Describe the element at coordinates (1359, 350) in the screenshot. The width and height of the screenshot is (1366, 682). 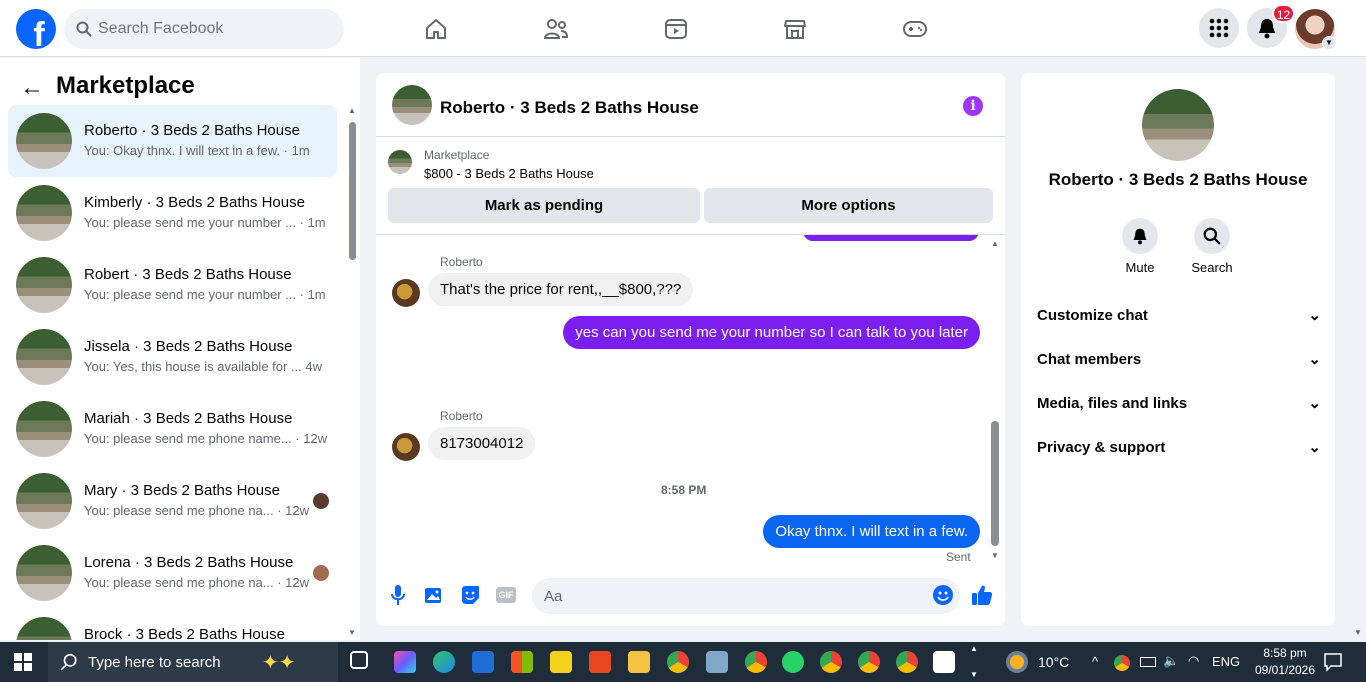
I see `page-scrollbar` at that location.